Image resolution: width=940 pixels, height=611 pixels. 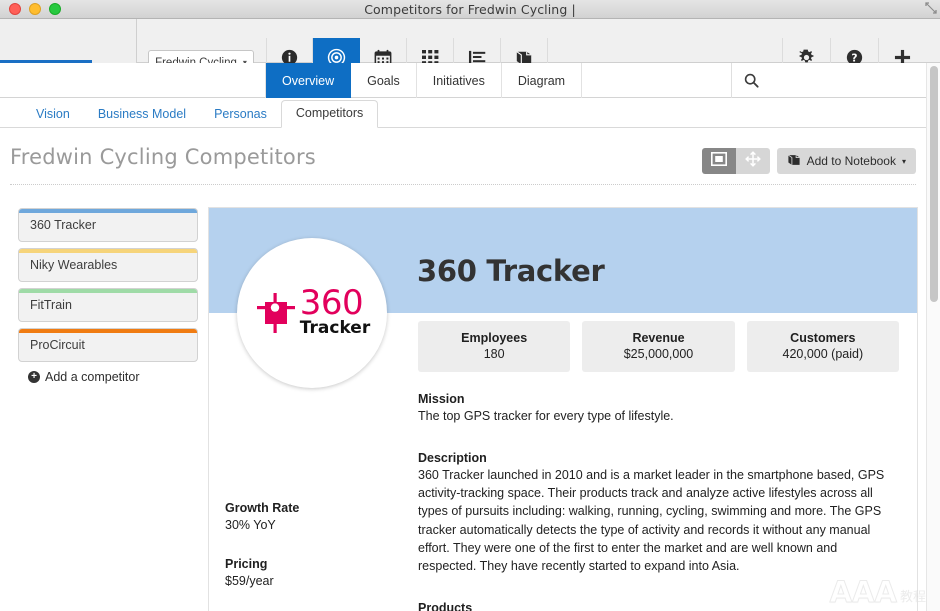 I want to click on products-title: Products, so click(x=445, y=605).